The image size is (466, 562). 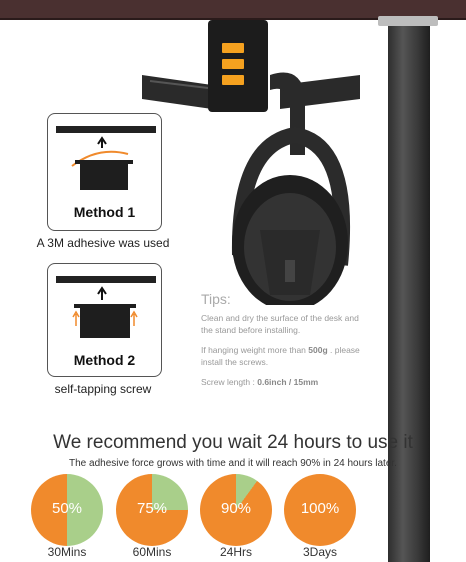 I want to click on progress-pie-label: 50%, so click(x=67, y=508).